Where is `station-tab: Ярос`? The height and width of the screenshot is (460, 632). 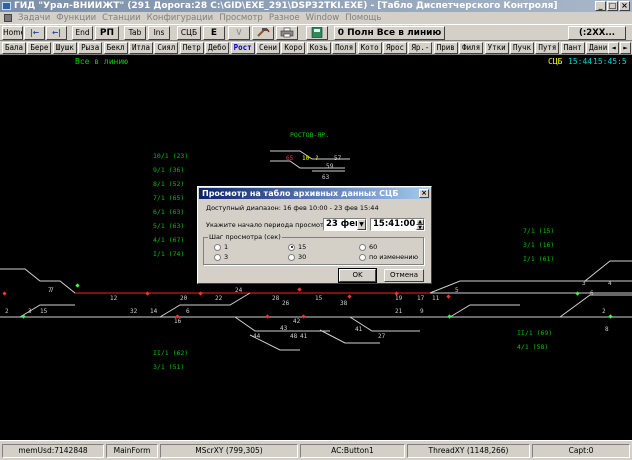 station-tab: Ярос is located at coordinates (395, 48).